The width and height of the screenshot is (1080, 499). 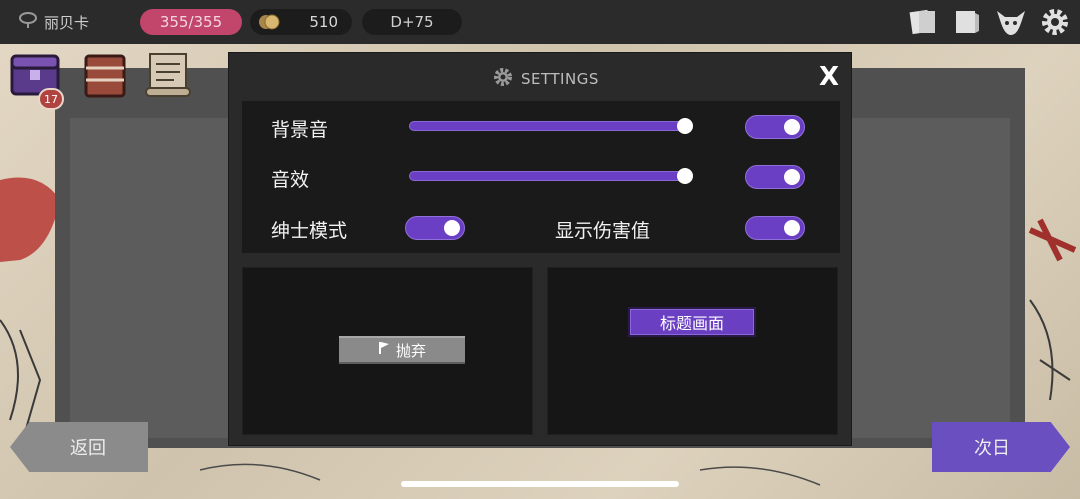 I want to click on demon-mask-icon, so click(x=1011, y=22).